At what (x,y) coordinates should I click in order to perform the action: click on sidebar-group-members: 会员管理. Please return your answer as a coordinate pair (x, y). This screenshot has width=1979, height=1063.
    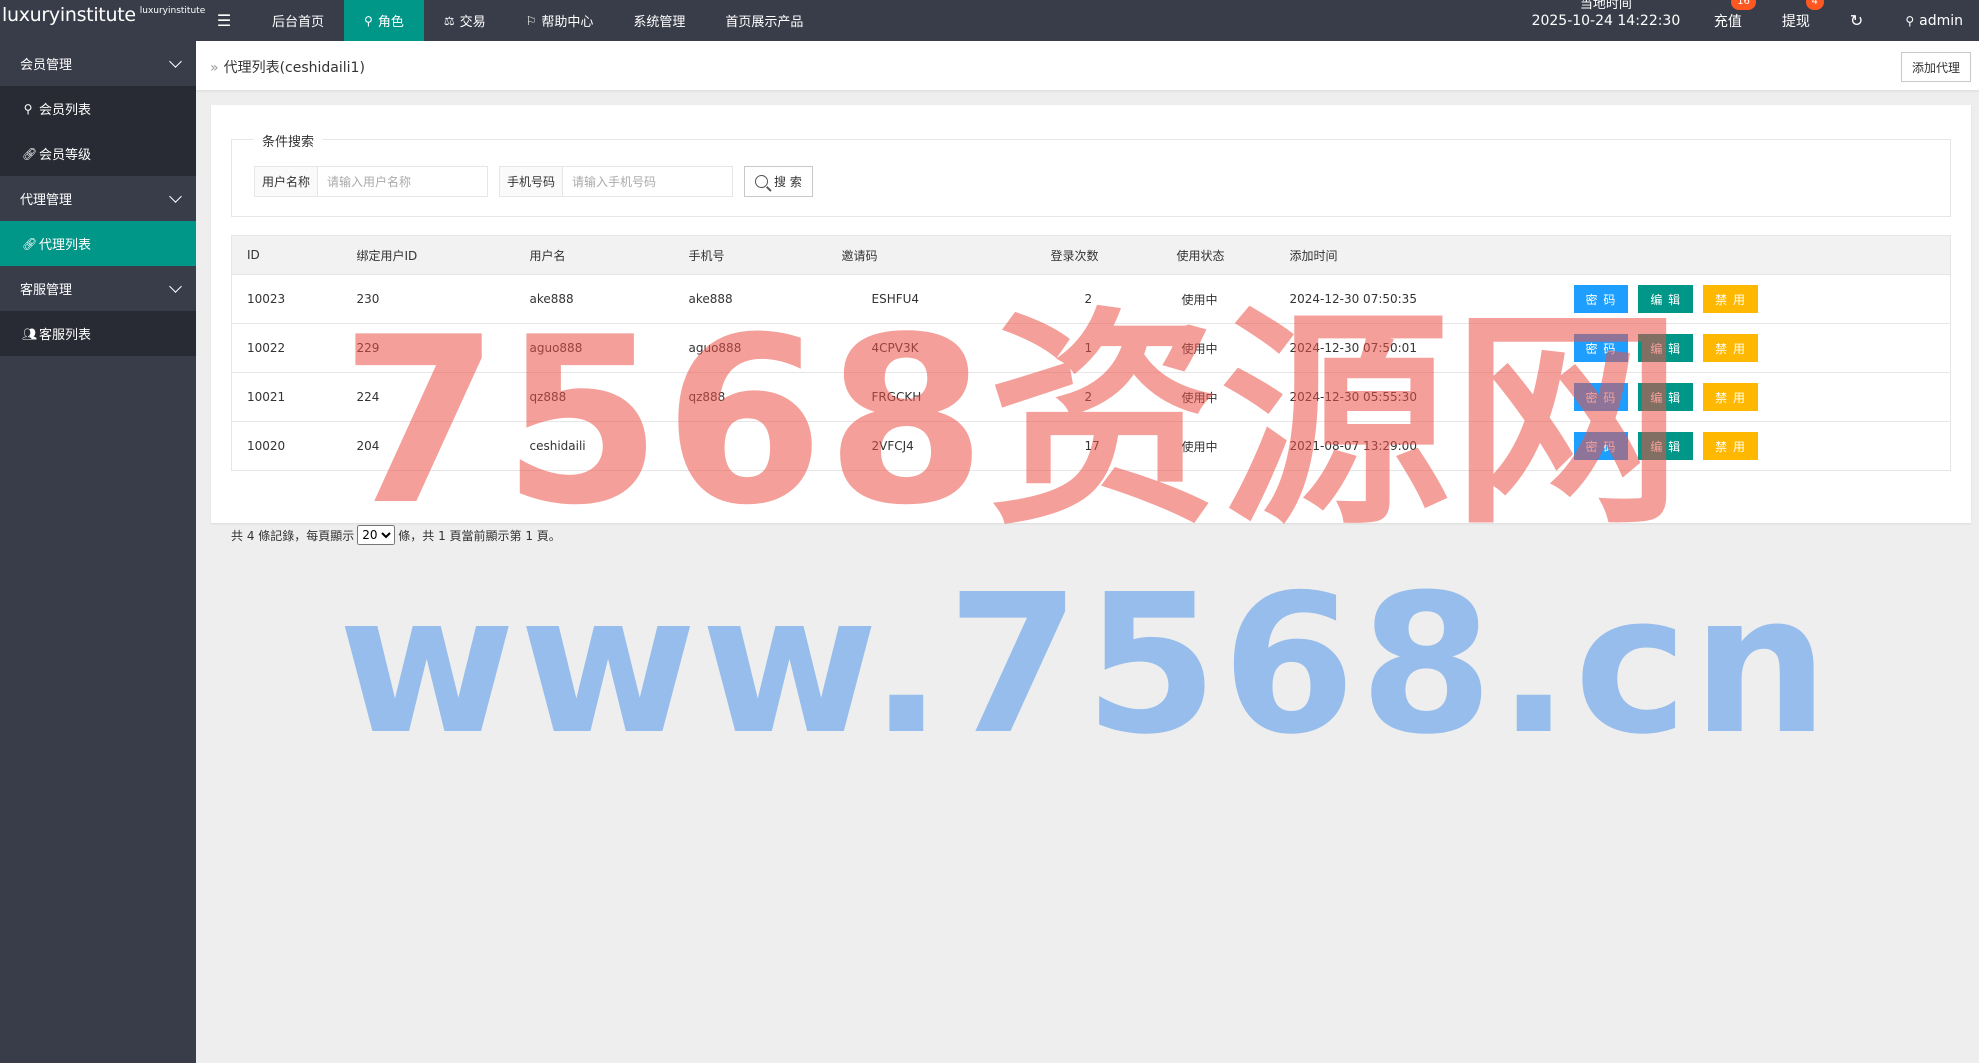
    Looking at the image, I should click on (98, 63).